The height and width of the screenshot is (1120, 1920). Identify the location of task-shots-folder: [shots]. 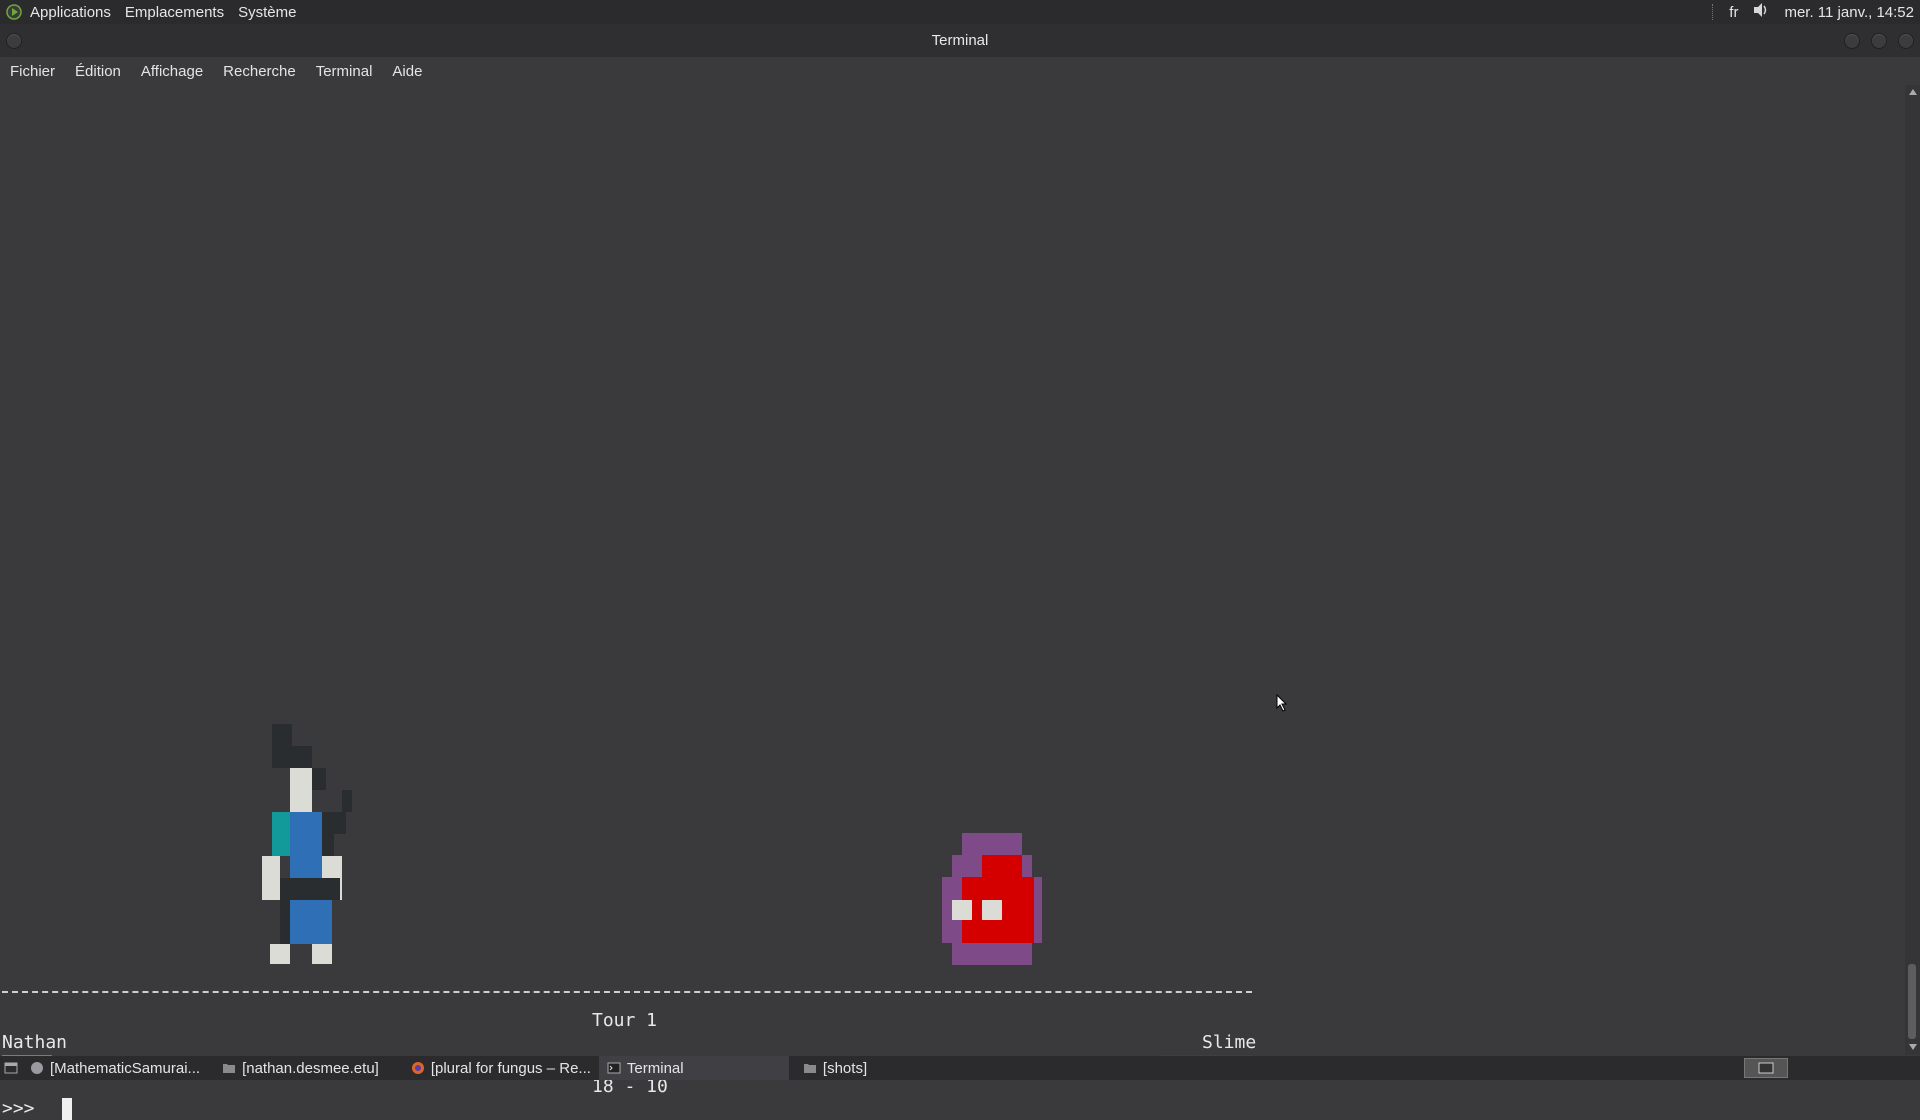
(835, 1068).